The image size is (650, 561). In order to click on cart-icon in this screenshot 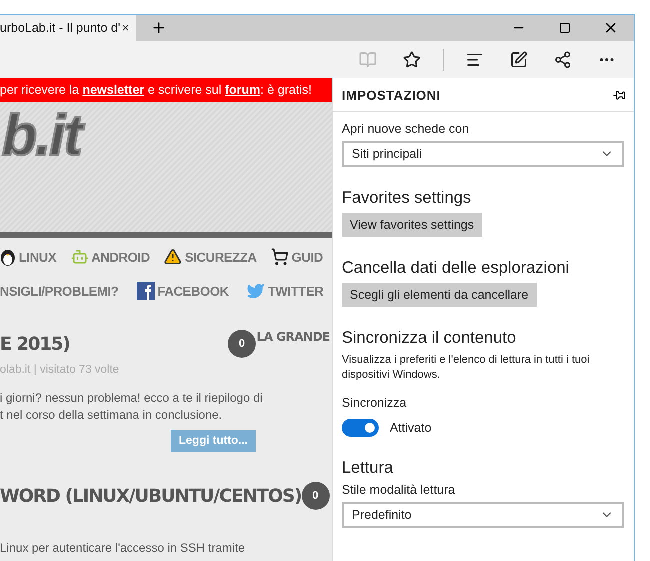, I will do `click(279, 257)`.